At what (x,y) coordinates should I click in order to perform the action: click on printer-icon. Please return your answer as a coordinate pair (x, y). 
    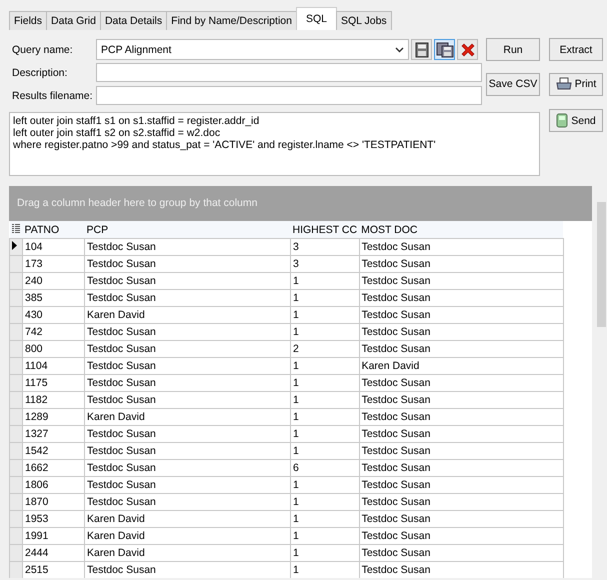
    Looking at the image, I should click on (564, 84).